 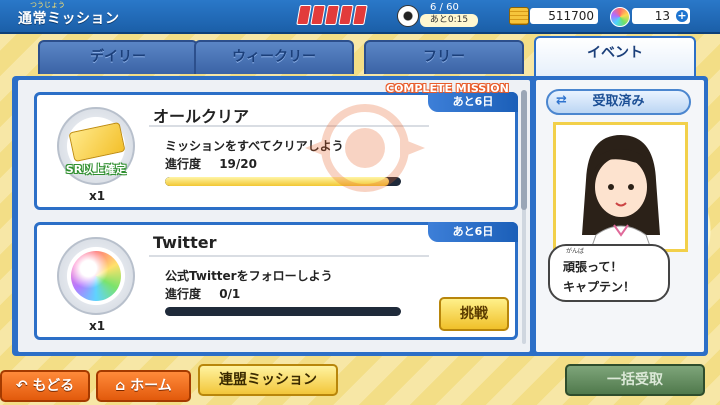 I want to click on progress-text: 進行度 0/1, so click(x=202, y=293).